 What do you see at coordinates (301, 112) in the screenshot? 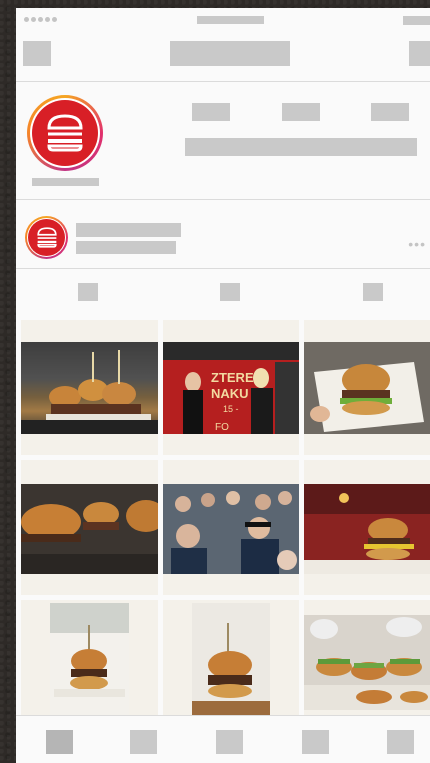
I see `followers-count` at bounding box center [301, 112].